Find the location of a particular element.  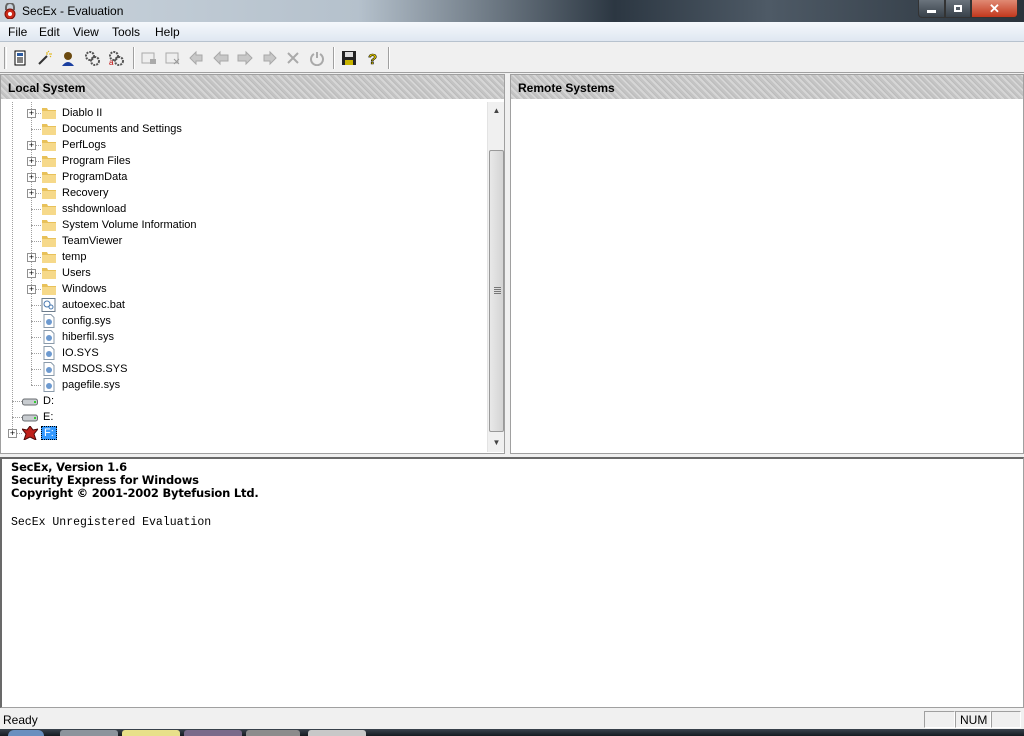

tree-item-label: Recovery is located at coordinates (85, 193).